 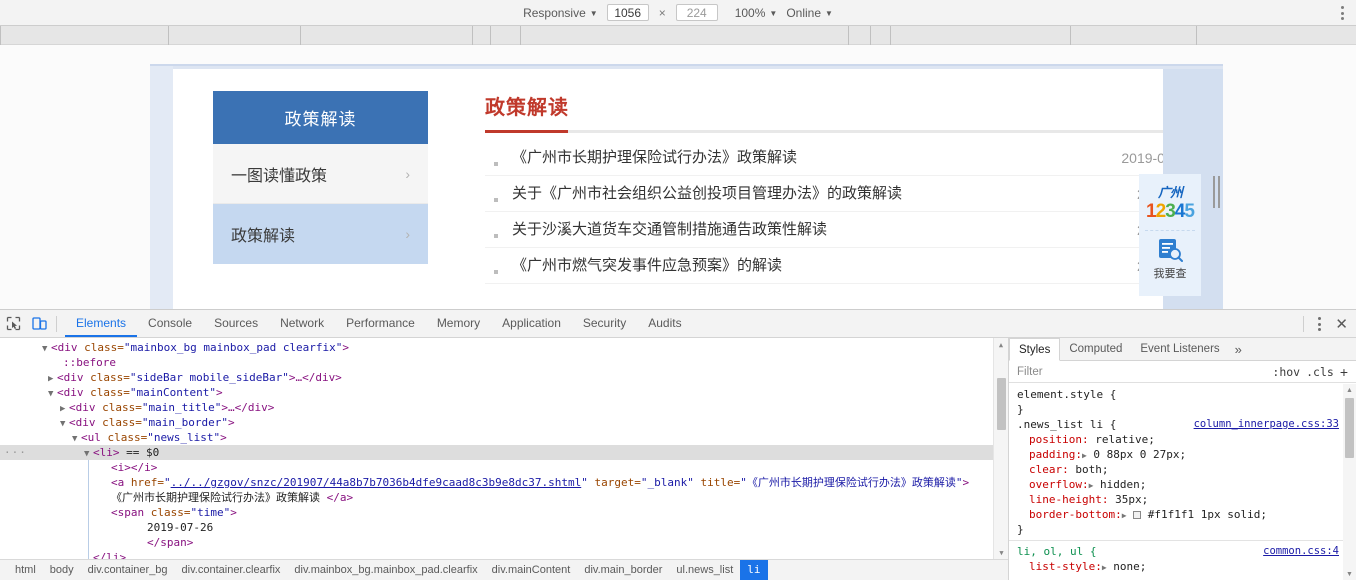 I want to click on css-value: none;, so click(x=1126, y=566).